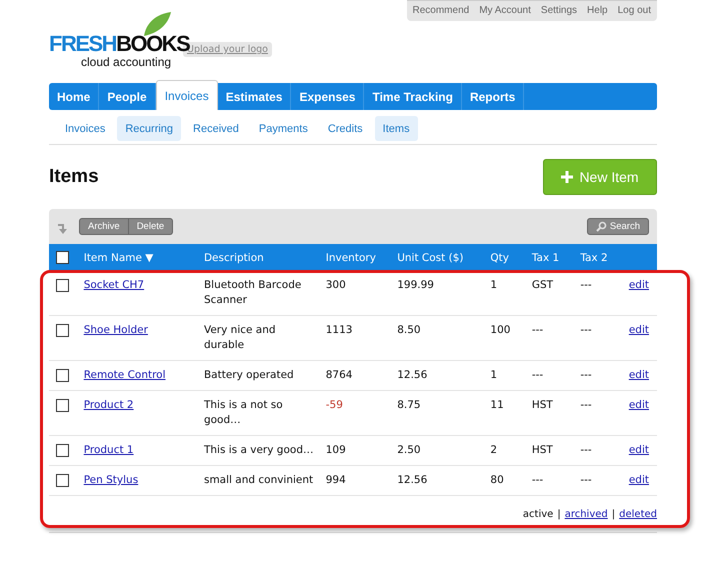  Describe the element at coordinates (116, 330) in the screenshot. I see `item-name-link: Shoe Holder` at that location.